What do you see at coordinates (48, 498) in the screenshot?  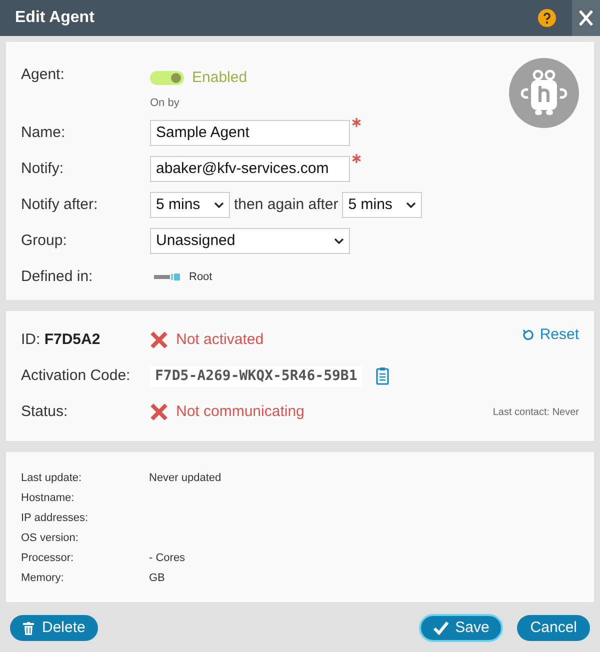 I see `detail-label: Hostname:` at bounding box center [48, 498].